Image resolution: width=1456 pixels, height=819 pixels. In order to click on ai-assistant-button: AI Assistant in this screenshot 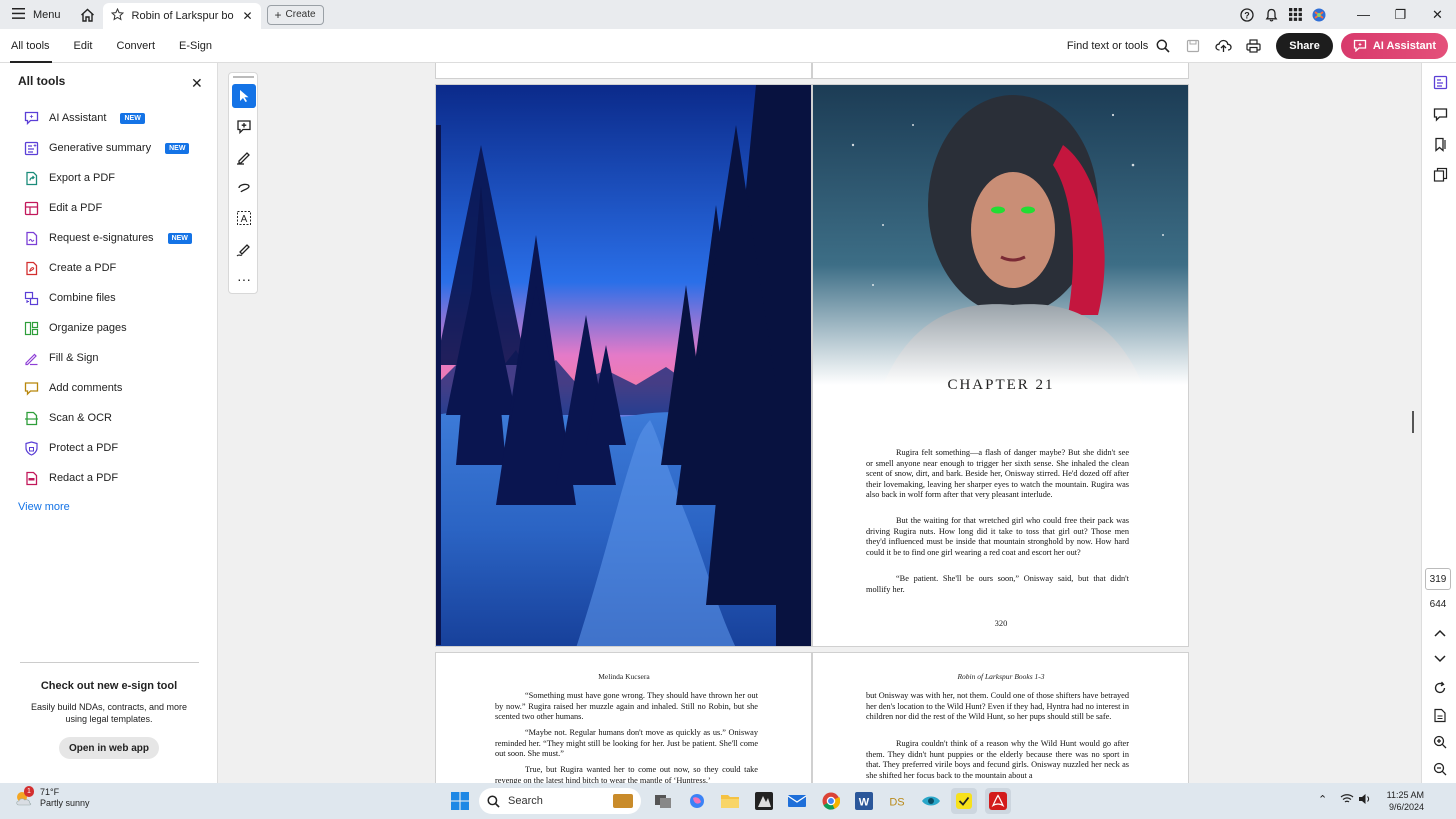, I will do `click(1394, 45)`.